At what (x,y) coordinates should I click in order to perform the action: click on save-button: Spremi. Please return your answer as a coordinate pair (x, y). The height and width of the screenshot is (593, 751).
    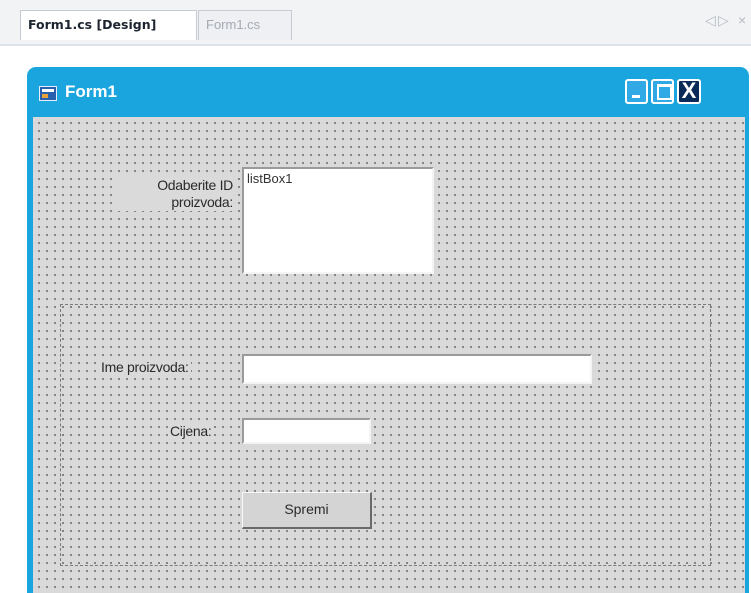
    Looking at the image, I should click on (307, 510).